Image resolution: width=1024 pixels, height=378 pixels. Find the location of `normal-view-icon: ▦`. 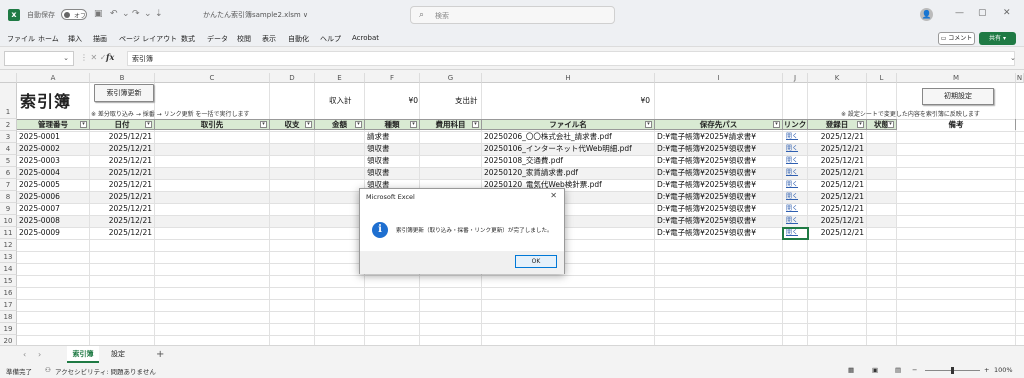

normal-view-icon: ▦ is located at coordinates (851, 370).